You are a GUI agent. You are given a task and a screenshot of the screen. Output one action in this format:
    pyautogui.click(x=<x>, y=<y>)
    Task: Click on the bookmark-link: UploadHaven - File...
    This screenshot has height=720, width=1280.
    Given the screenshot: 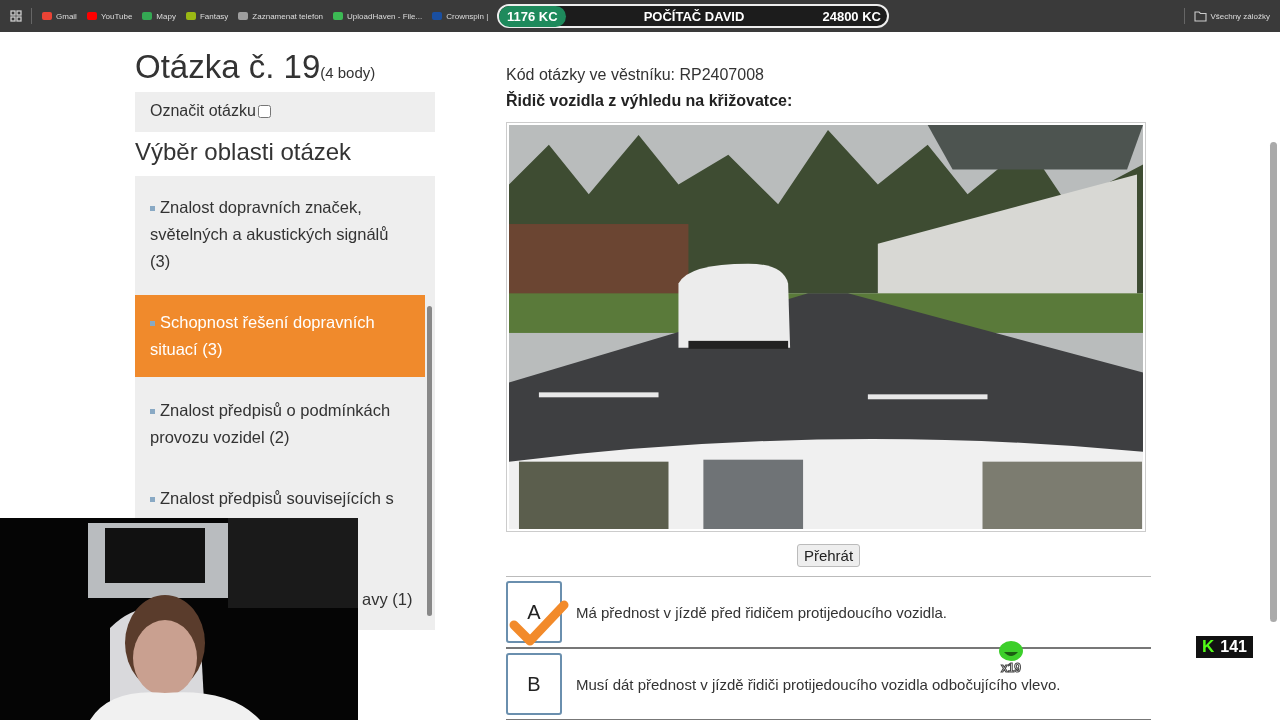 What is the action you would take?
    pyautogui.click(x=377, y=16)
    